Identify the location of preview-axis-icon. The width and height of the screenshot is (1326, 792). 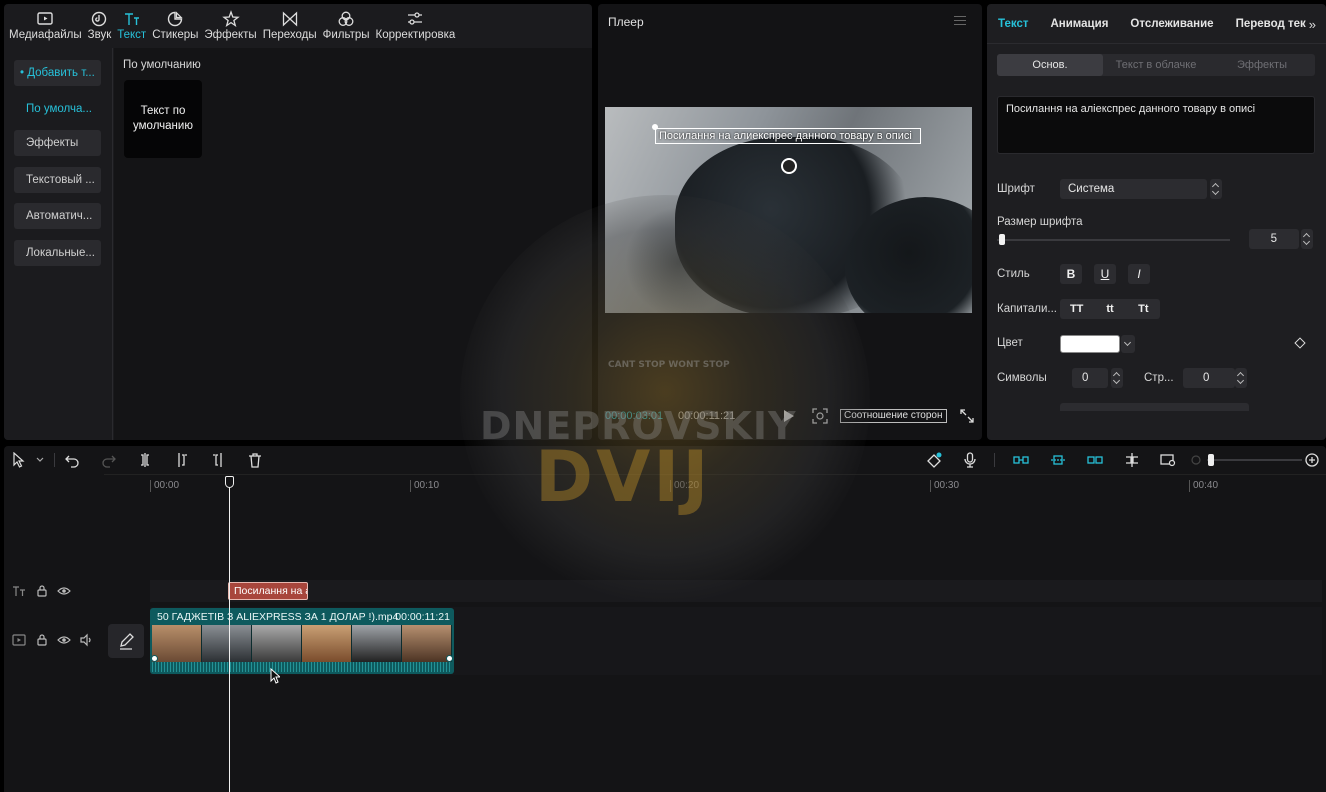
(1132, 460).